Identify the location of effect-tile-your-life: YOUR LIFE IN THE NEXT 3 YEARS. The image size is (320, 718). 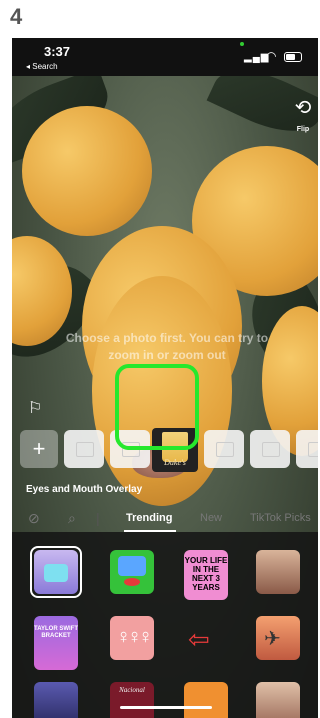
(206, 575).